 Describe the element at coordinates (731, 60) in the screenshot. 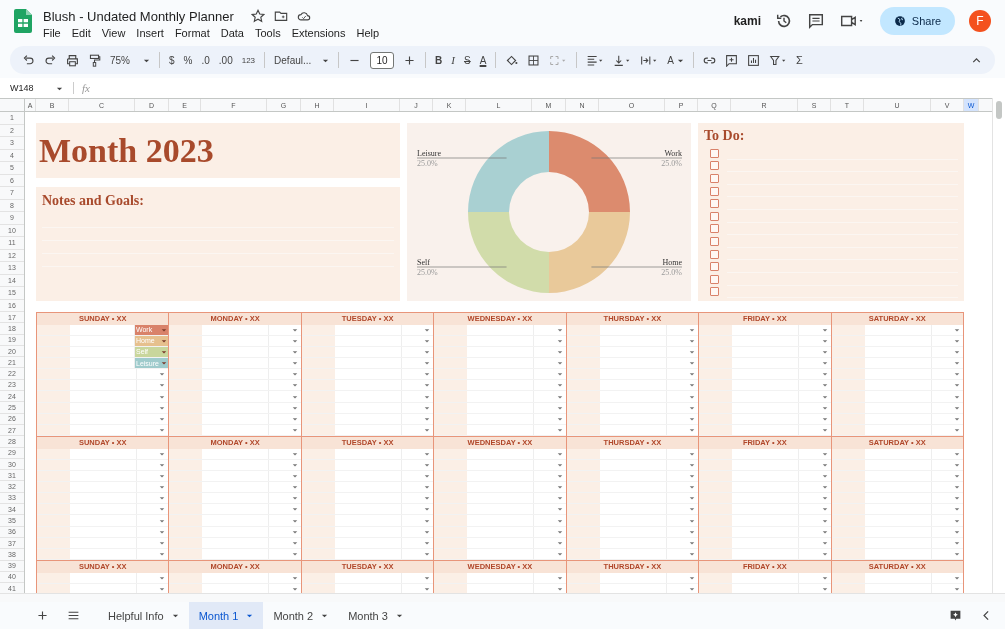

I see `insert-comment-icon` at that location.